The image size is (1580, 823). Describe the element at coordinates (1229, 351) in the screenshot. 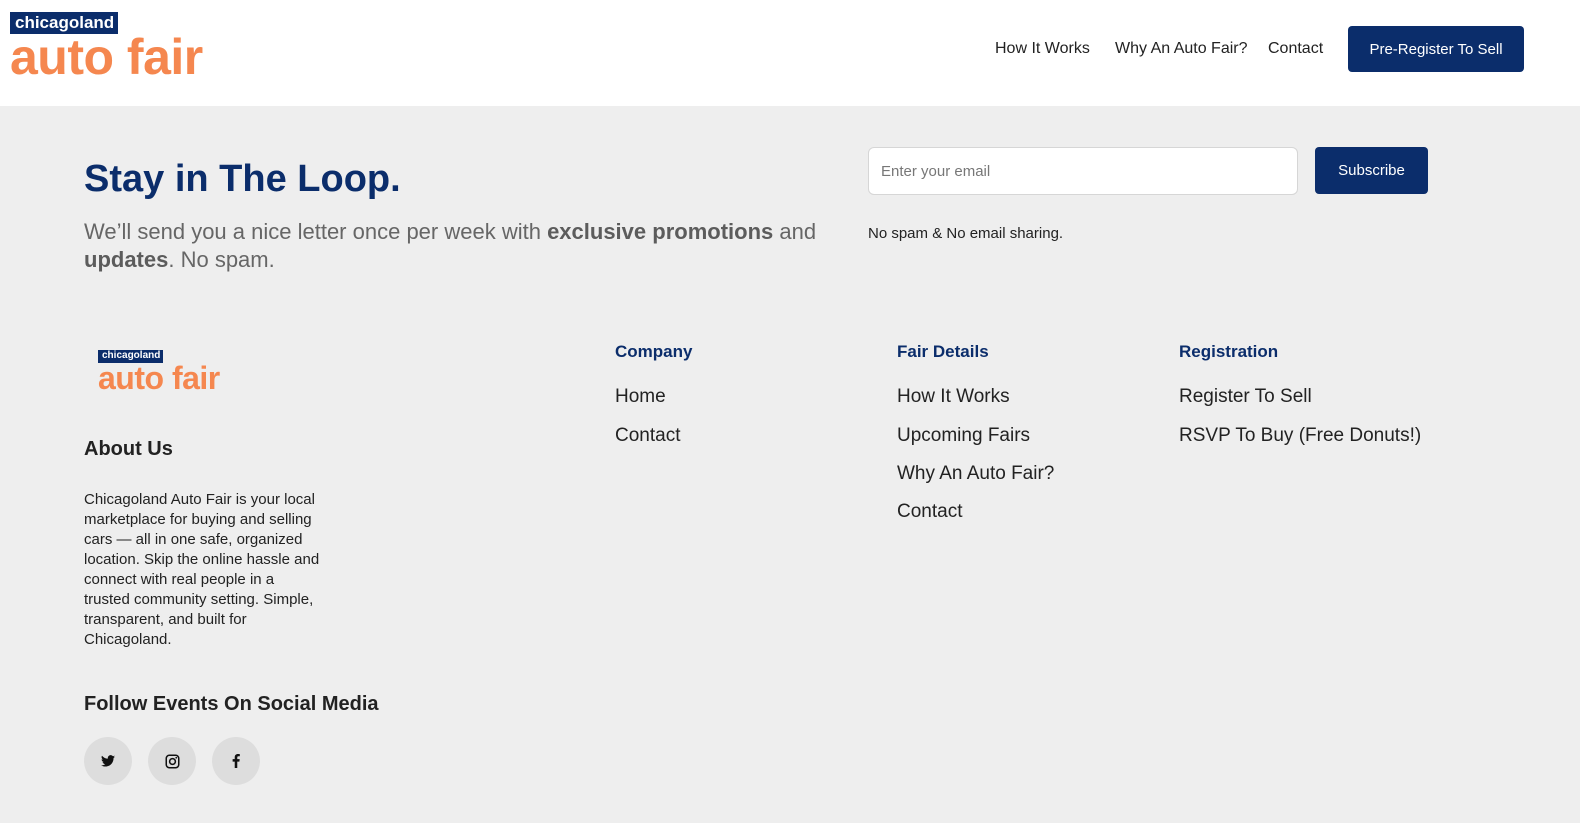

I see `footer-heading-registration: Registration` at that location.